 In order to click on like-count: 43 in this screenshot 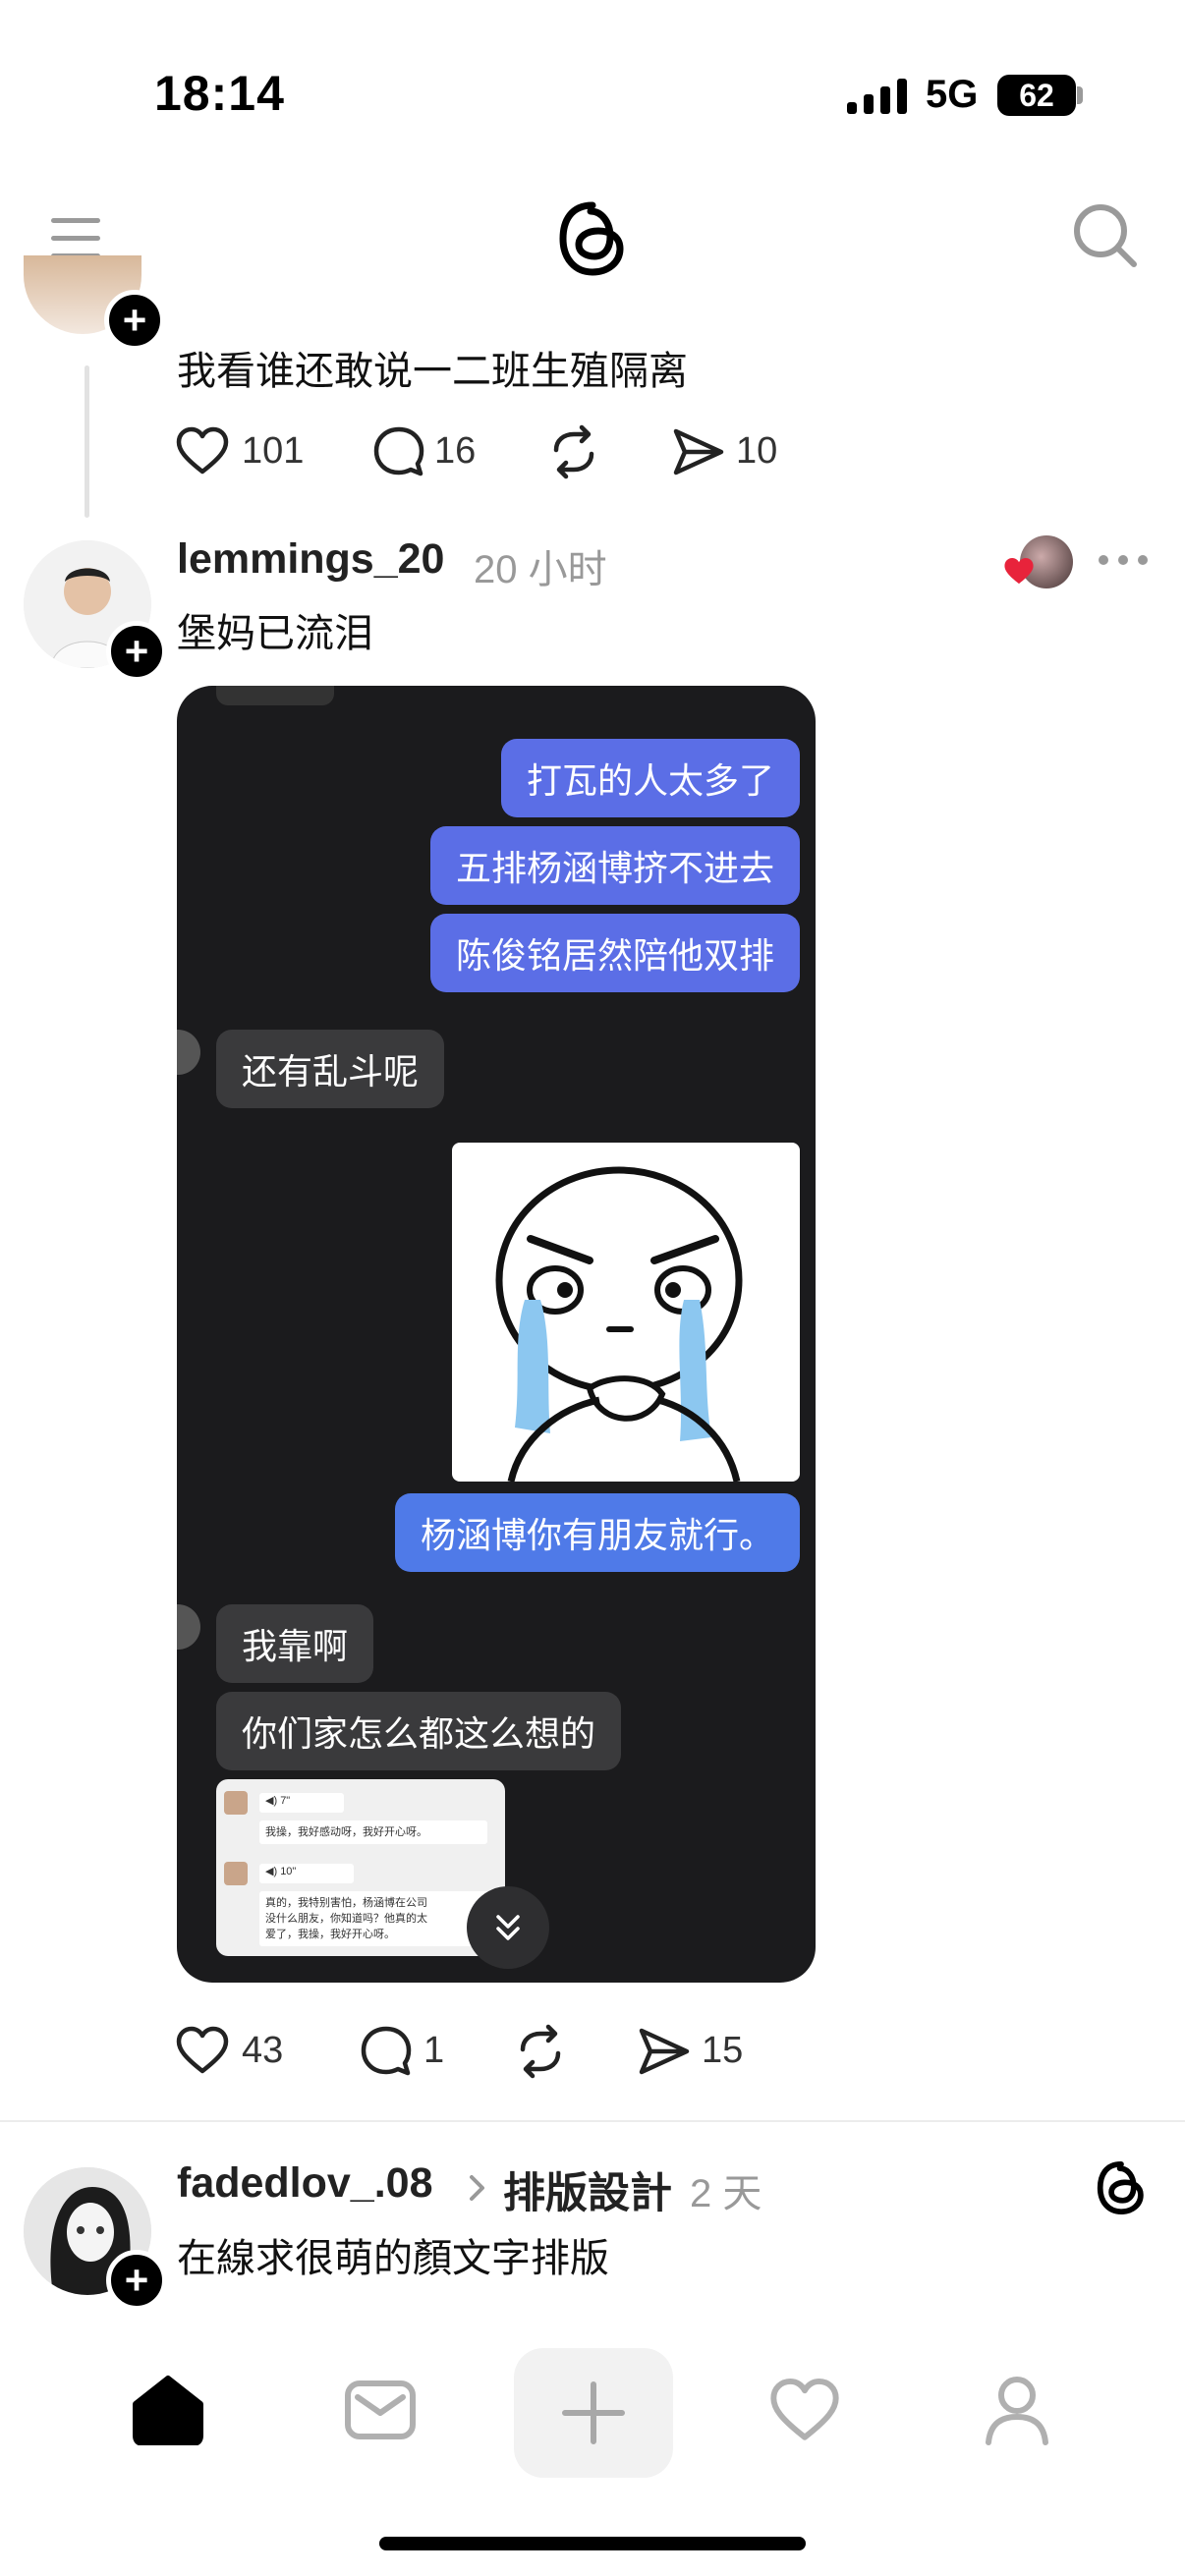, I will do `click(263, 2050)`.